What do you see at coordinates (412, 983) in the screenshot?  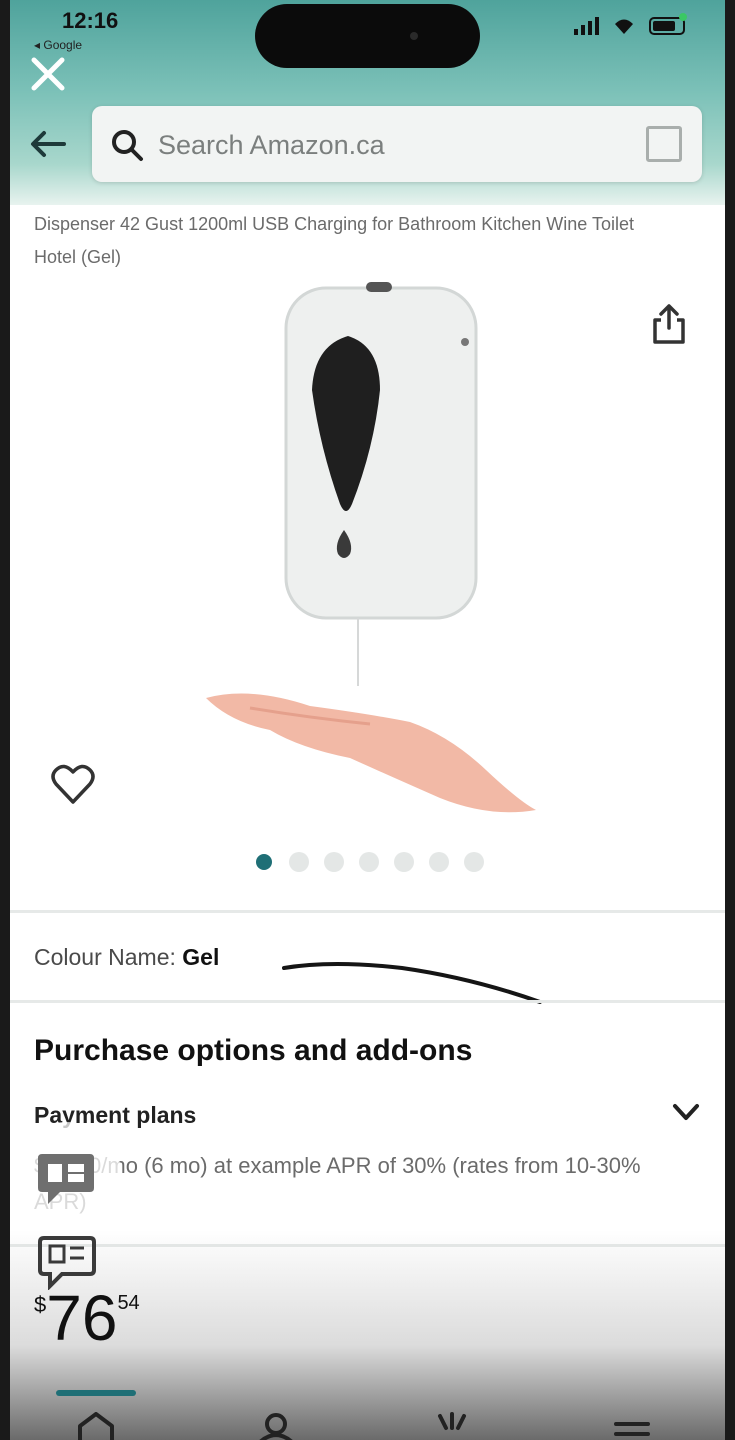 I see `handwritten-annotation-stroke` at bounding box center [412, 983].